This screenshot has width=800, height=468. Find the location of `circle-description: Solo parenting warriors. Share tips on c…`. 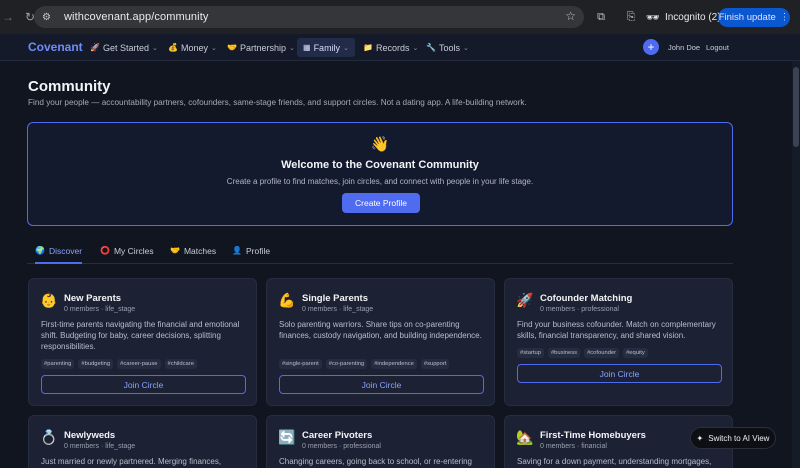

circle-description: Solo parenting warriors. Share tips on c… is located at coordinates (380, 330).